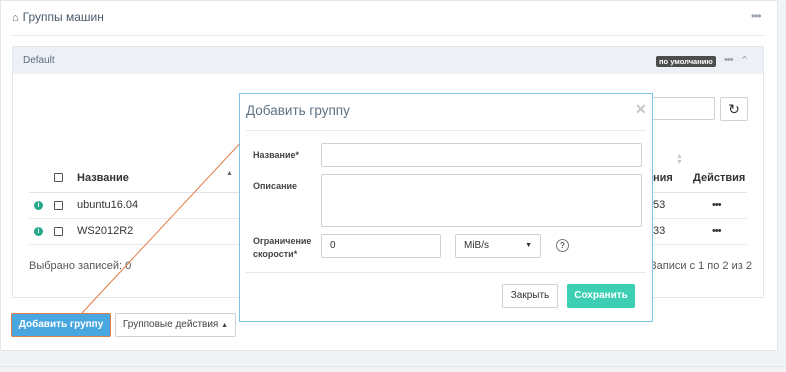 The height and width of the screenshot is (372, 786). I want to click on speed-limit-value: 0, so click(333, 245).